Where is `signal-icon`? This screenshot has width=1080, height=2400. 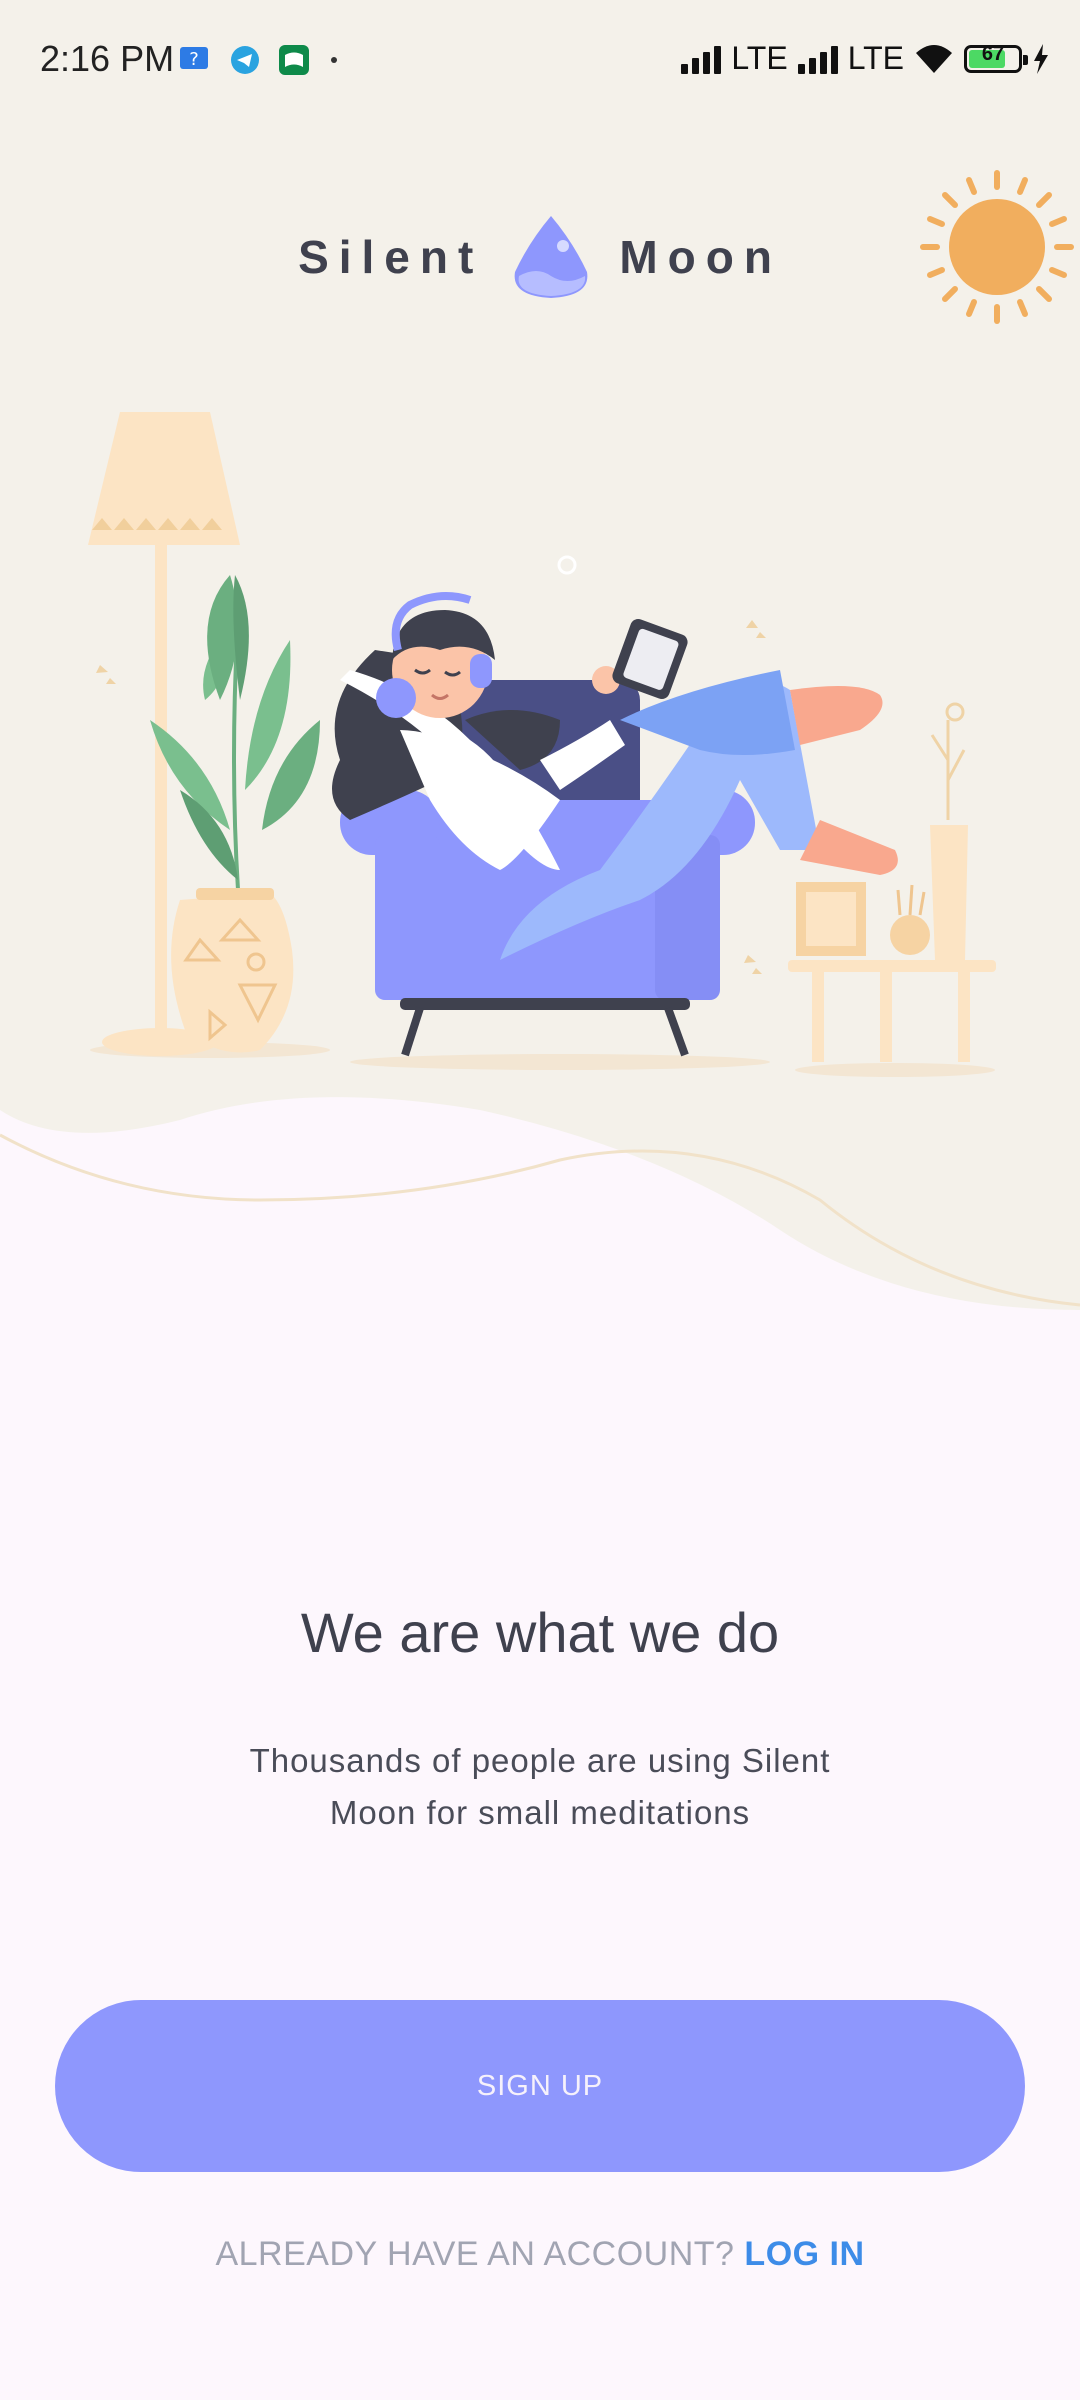
signal-icon is located at coordinates (701, 59).